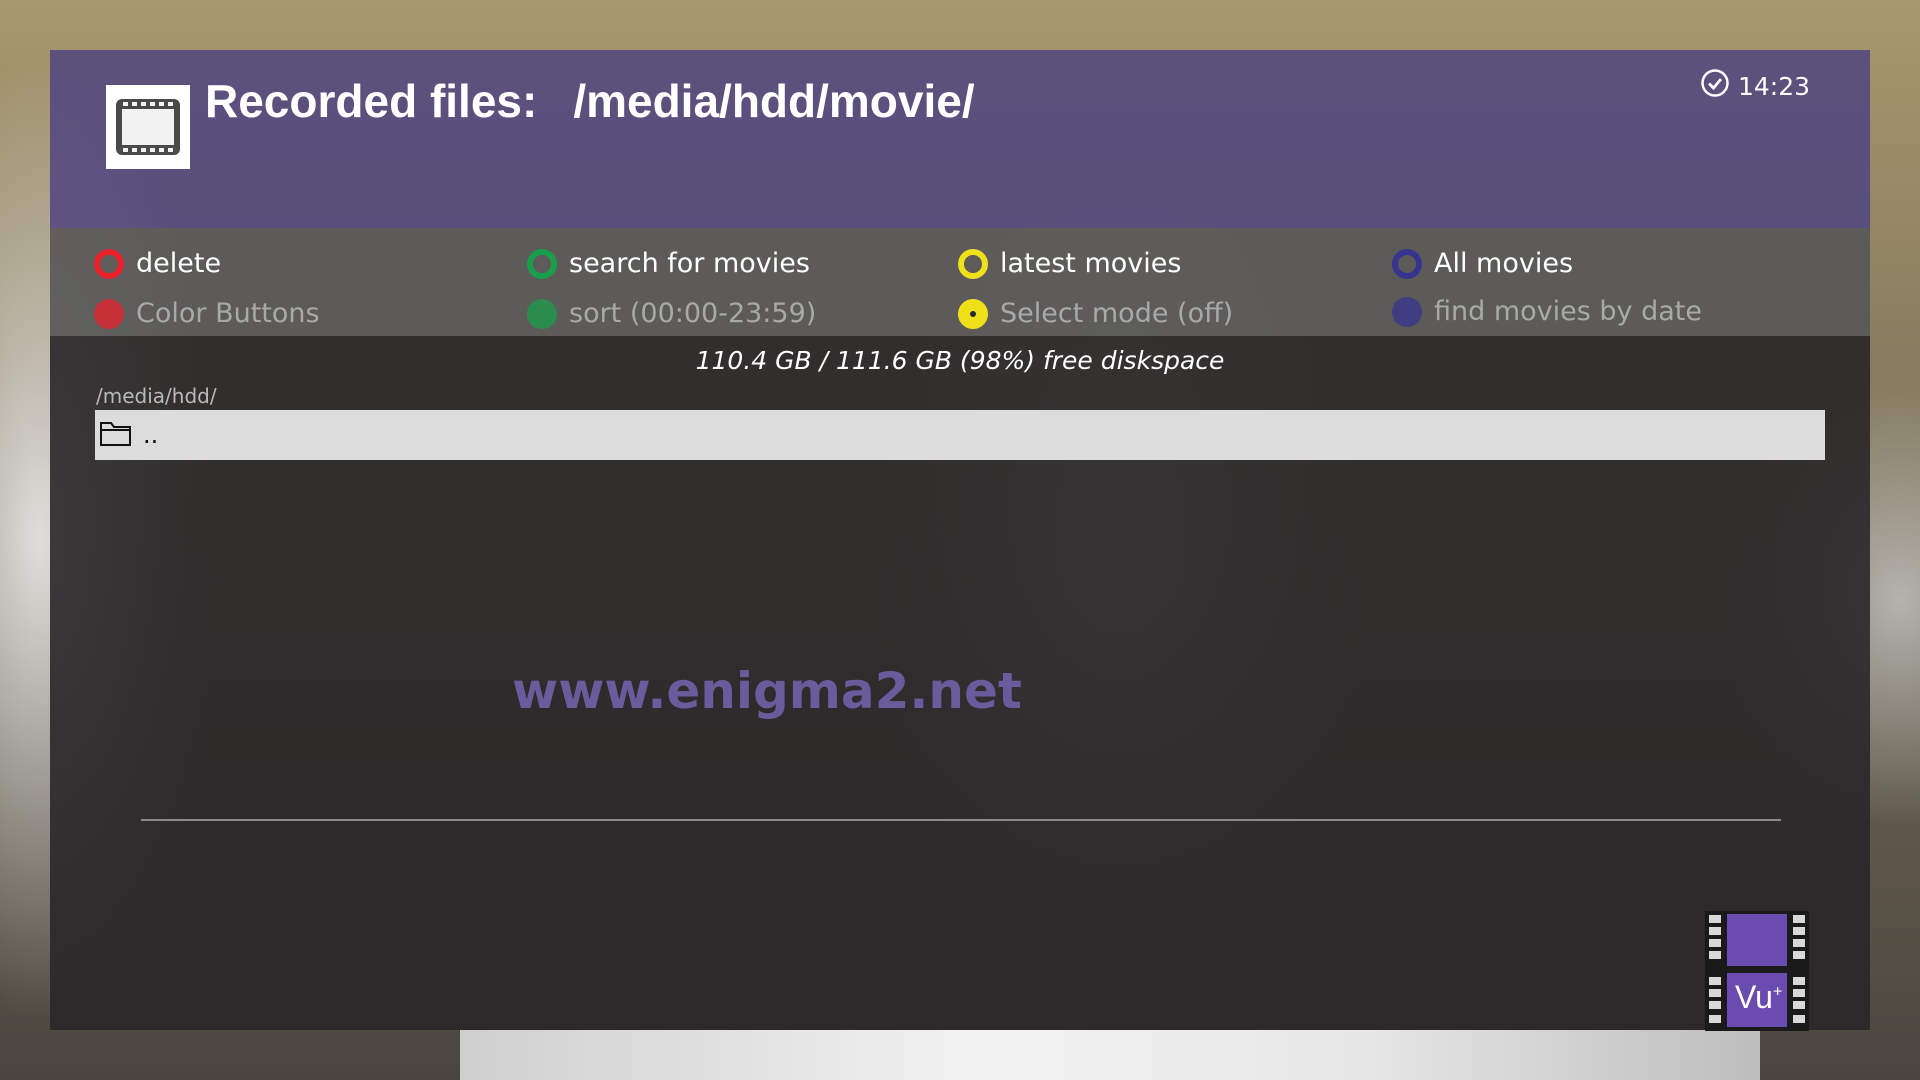 This screenshot has width=1920, height=1080. What do you see at coordinates (151, 435) in the screenshot?
I see `list-item-name: ..` at bounding box center [151, 435].